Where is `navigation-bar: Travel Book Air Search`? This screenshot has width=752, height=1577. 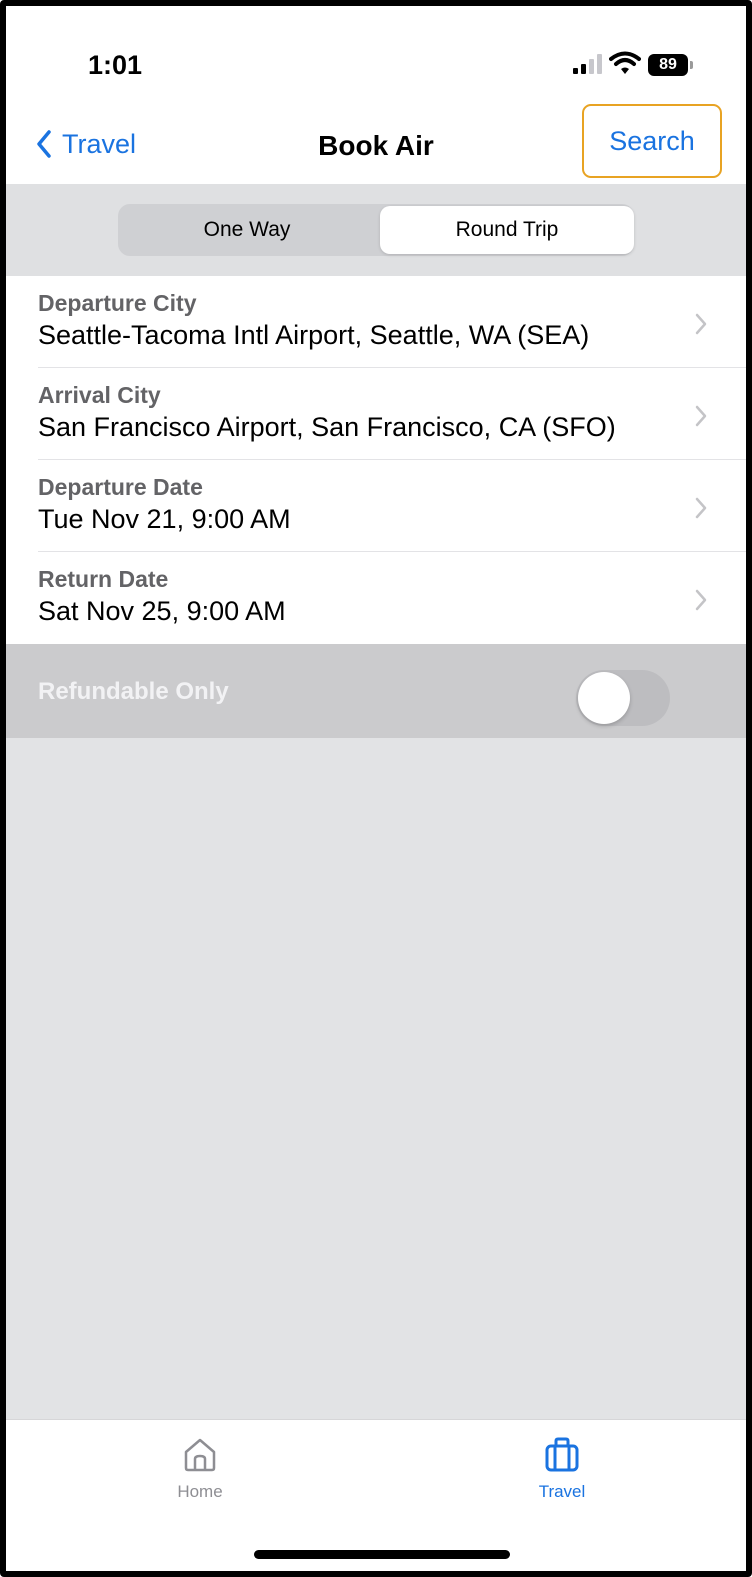
navigation-bar: Travel Book Air Search is located at coordinates (376, 144).